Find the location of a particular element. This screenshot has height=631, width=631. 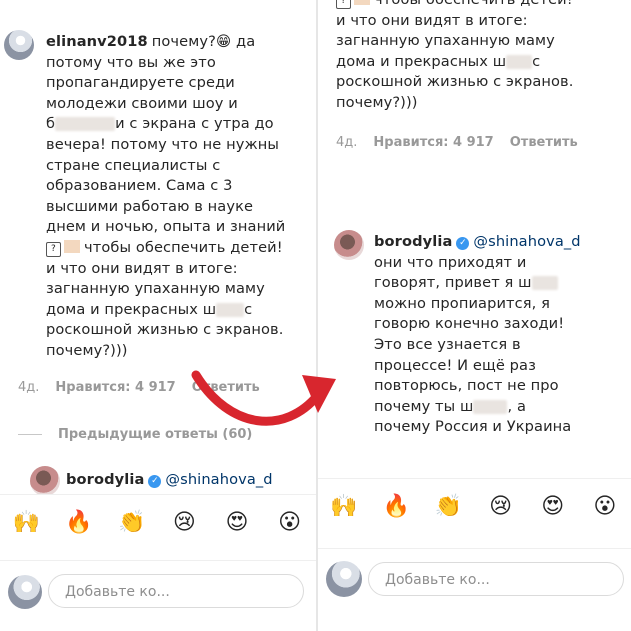

reply-header: borodylia ✓ @shinahova_d is located at coordinates (191, 480).